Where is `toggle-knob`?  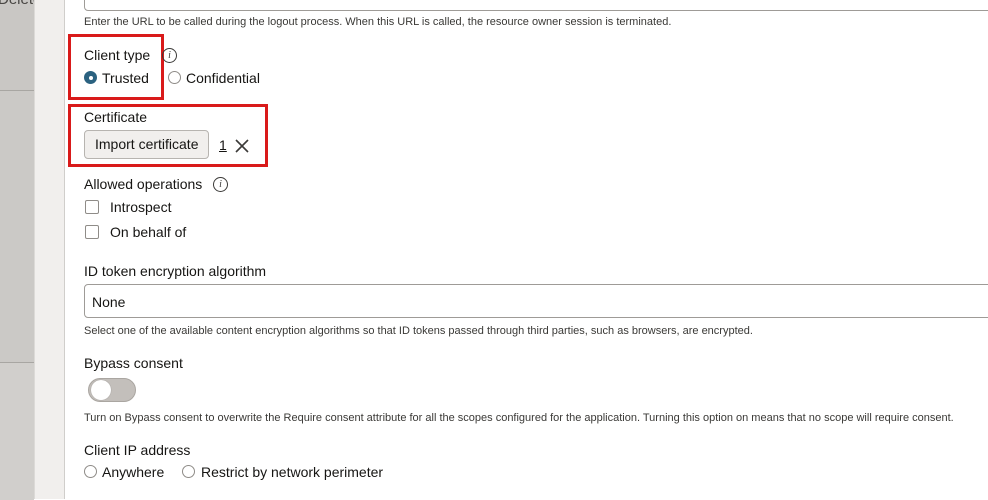 toggle-knob is located at coordinates (101, 390).